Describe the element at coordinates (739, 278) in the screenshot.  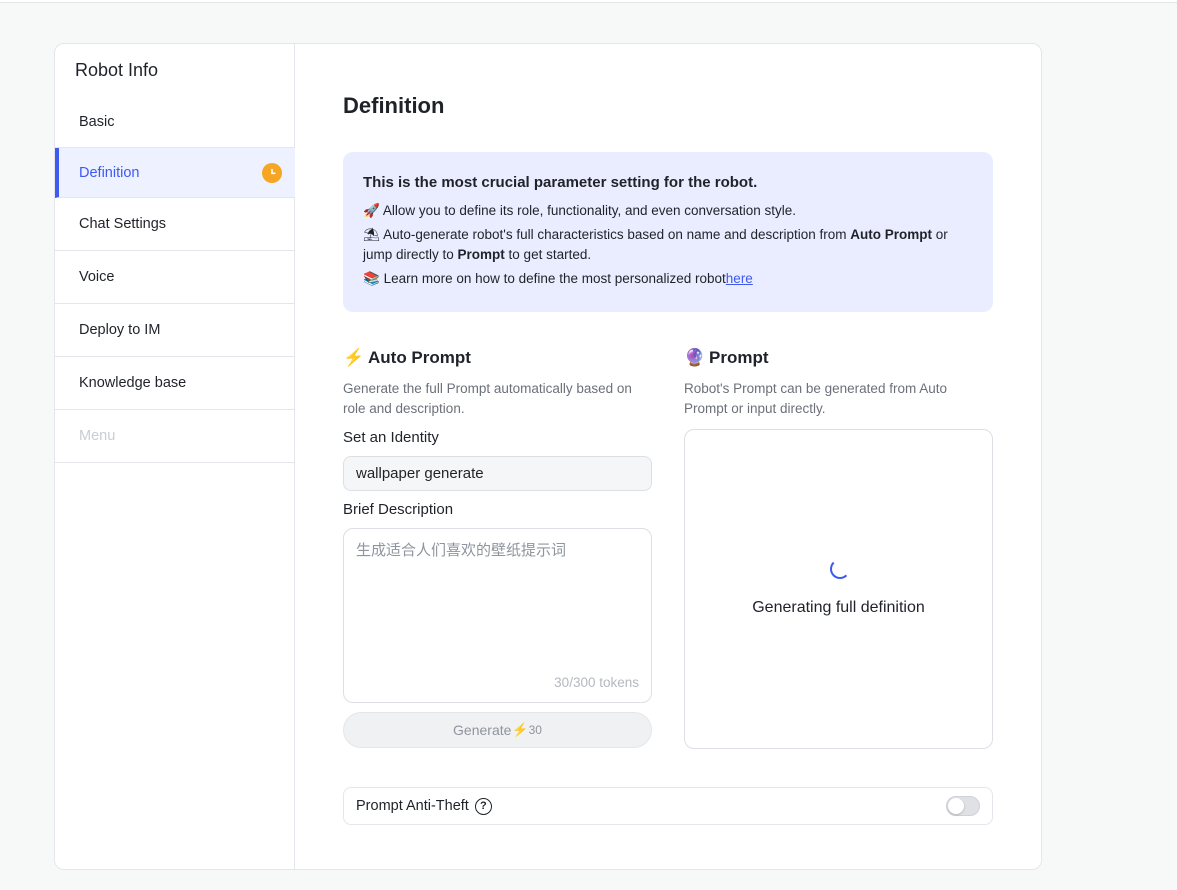
I see `here-link: here` at that location.